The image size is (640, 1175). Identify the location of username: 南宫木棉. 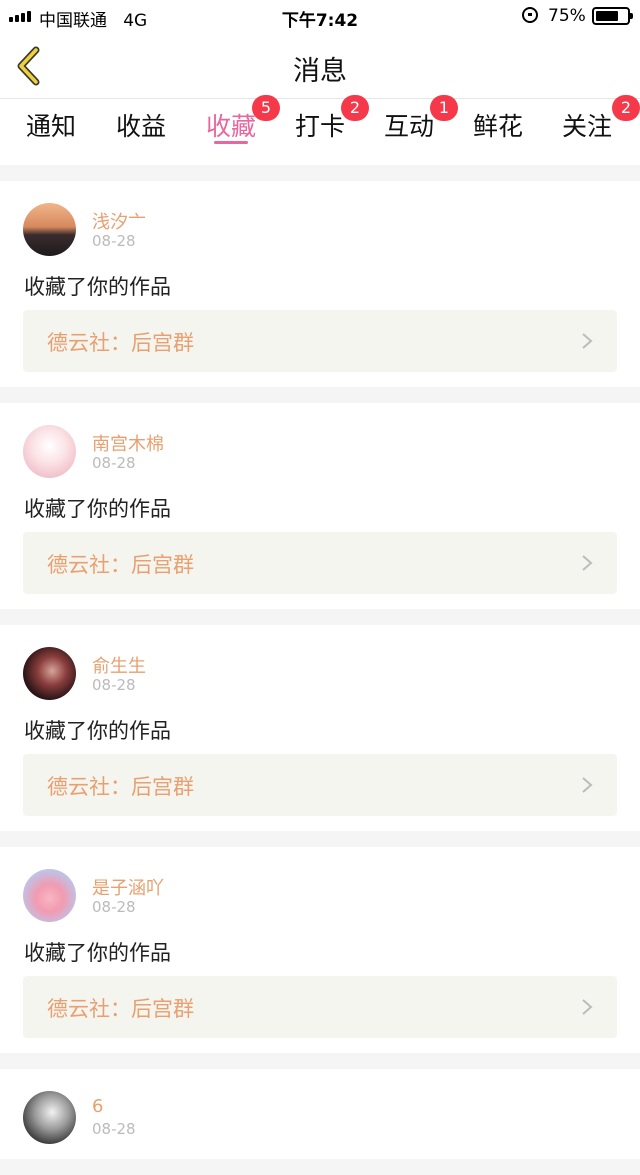
(128, 443).